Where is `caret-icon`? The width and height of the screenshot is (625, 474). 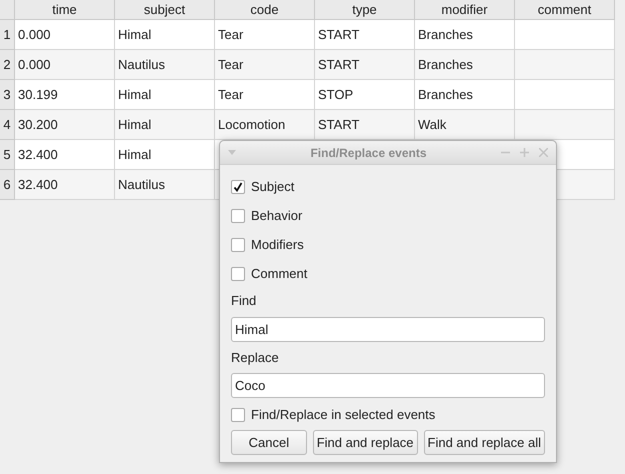
caret-icon is located at coordinates (232, 152).